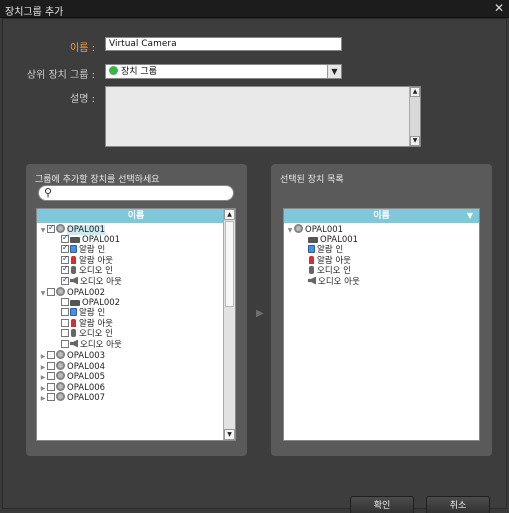 This screenshot has height=513, width=509. Describe the element at coordinates (73, 259) in the screenshot. I see `alarm-out-icon` at that location.